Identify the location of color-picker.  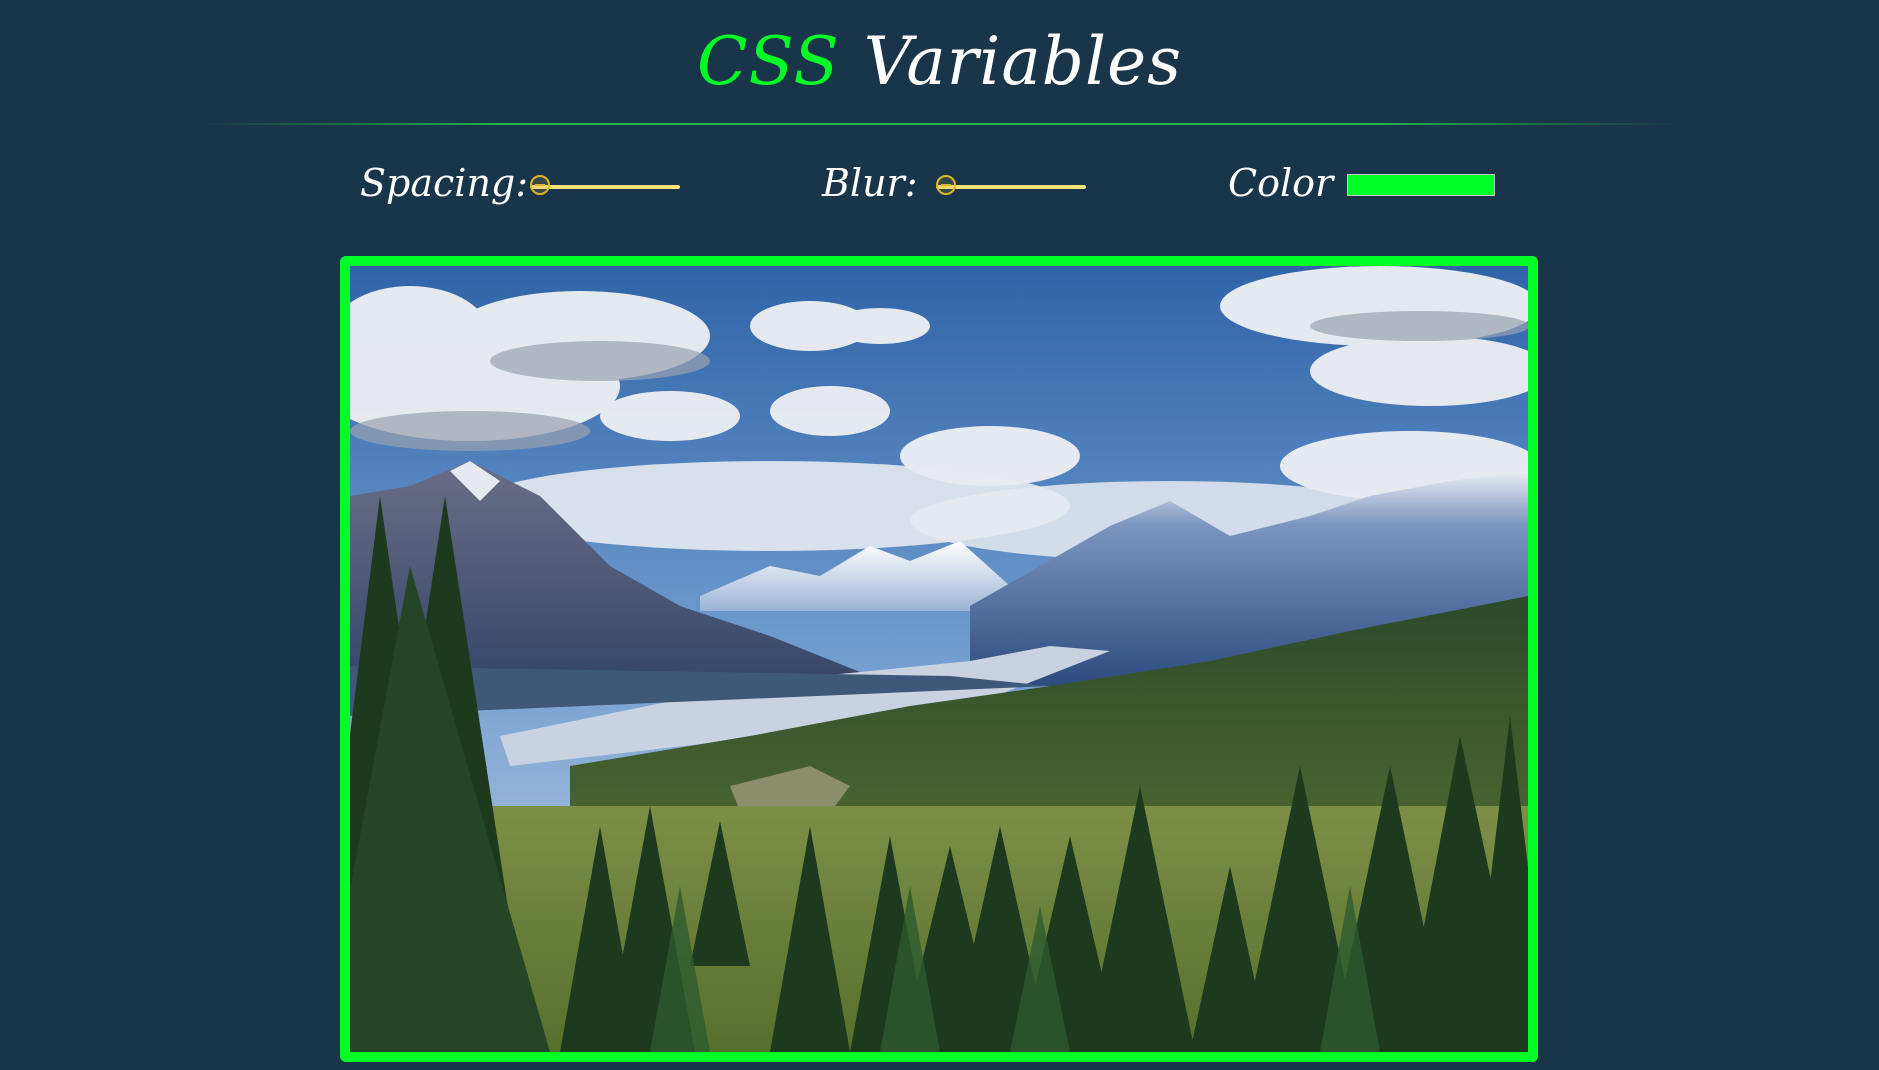
(1421, 185).